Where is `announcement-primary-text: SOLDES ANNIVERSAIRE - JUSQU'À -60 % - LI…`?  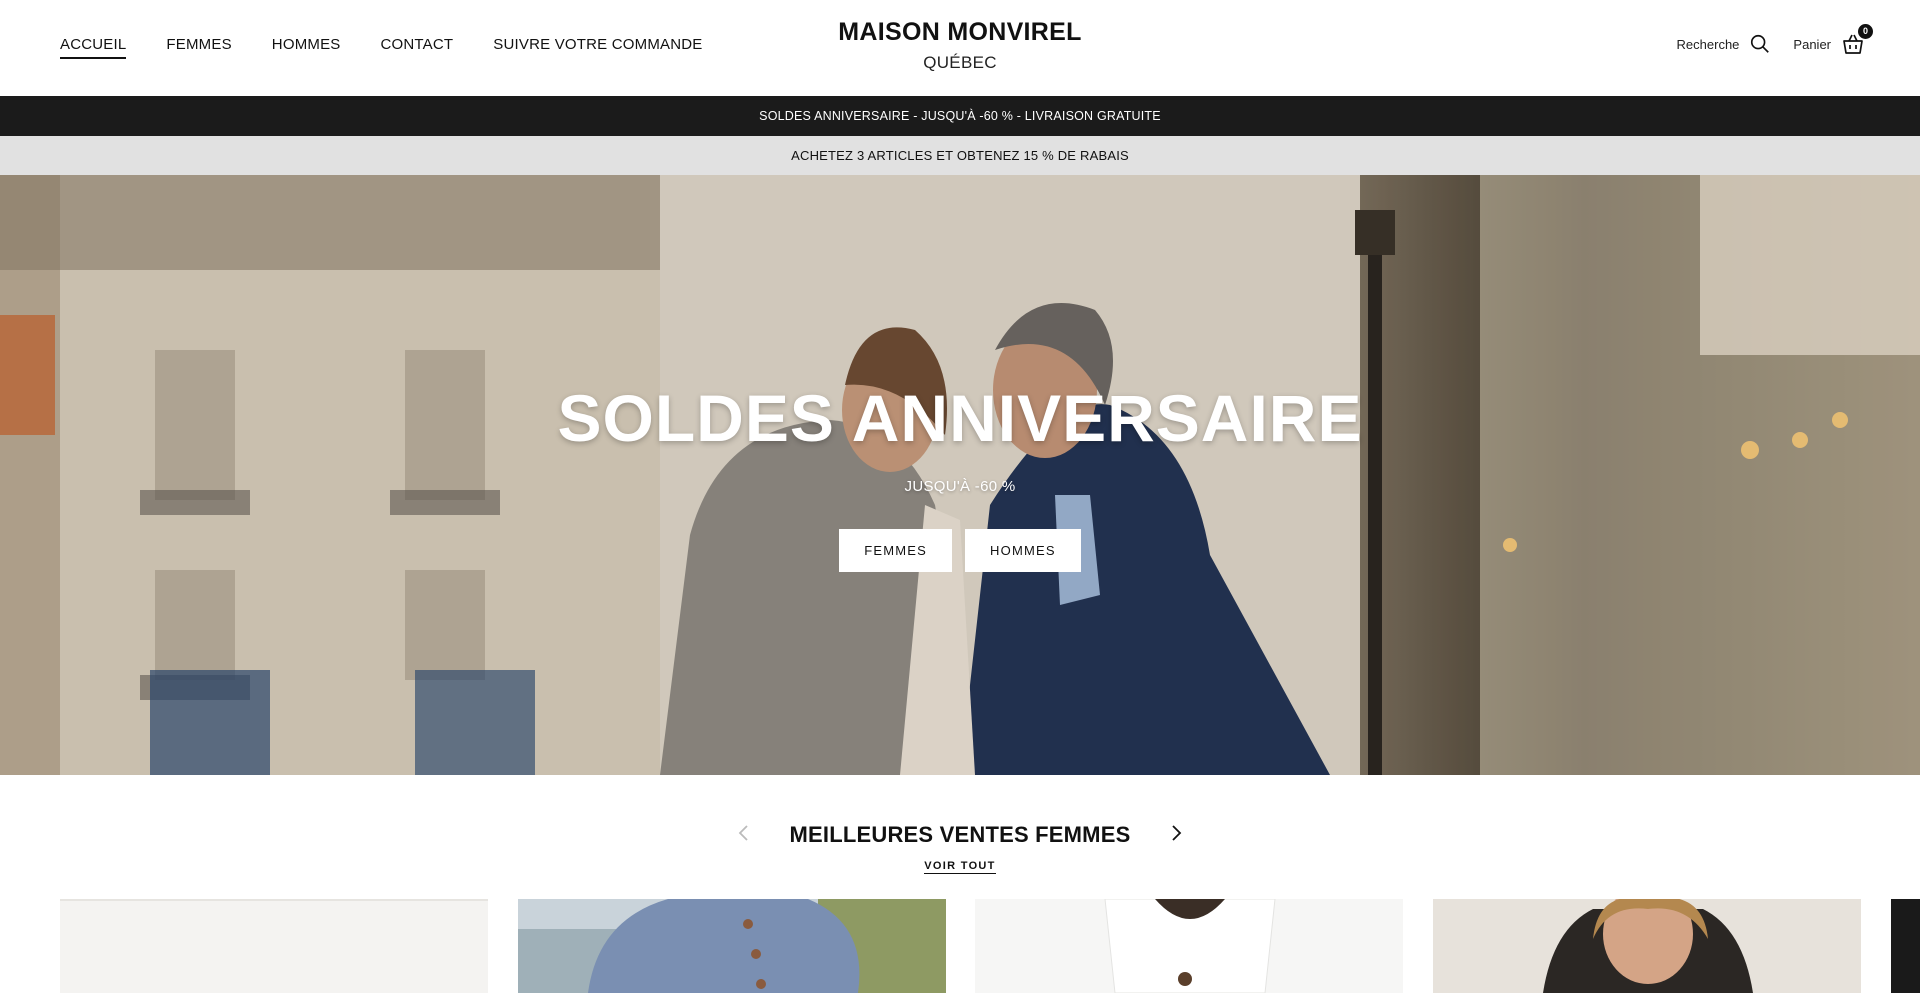 announcement-primary-text: SOLDES ANNIVERSAIRE - JUSQU'À -60 % - LI… is located at coordinates (960, 116).